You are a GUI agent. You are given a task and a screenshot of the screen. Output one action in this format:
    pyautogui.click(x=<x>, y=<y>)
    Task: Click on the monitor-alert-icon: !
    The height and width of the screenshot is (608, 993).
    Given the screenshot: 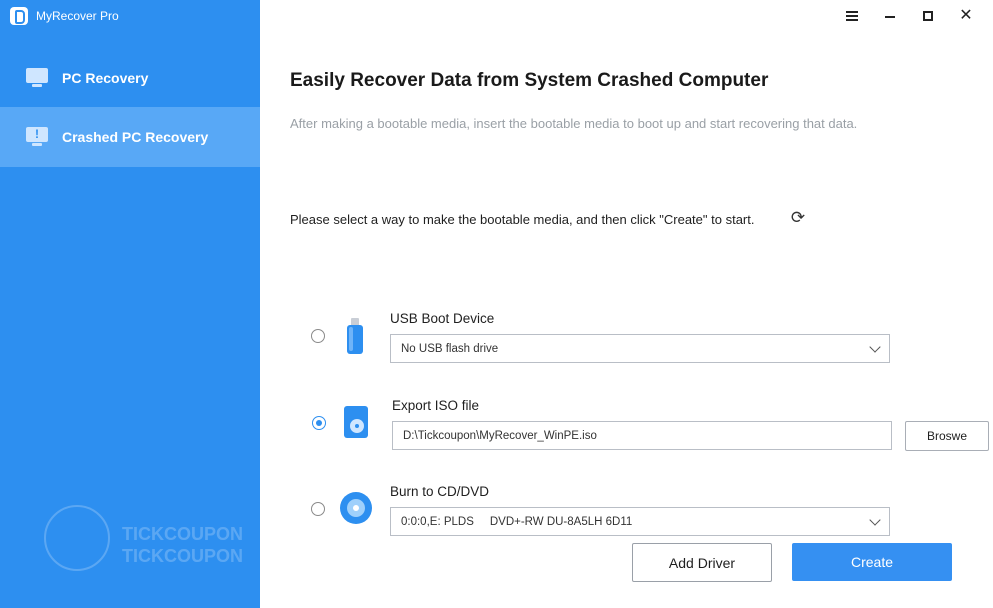 What is the action you would take?
    pyautogui.click(x=37, y=137)
    